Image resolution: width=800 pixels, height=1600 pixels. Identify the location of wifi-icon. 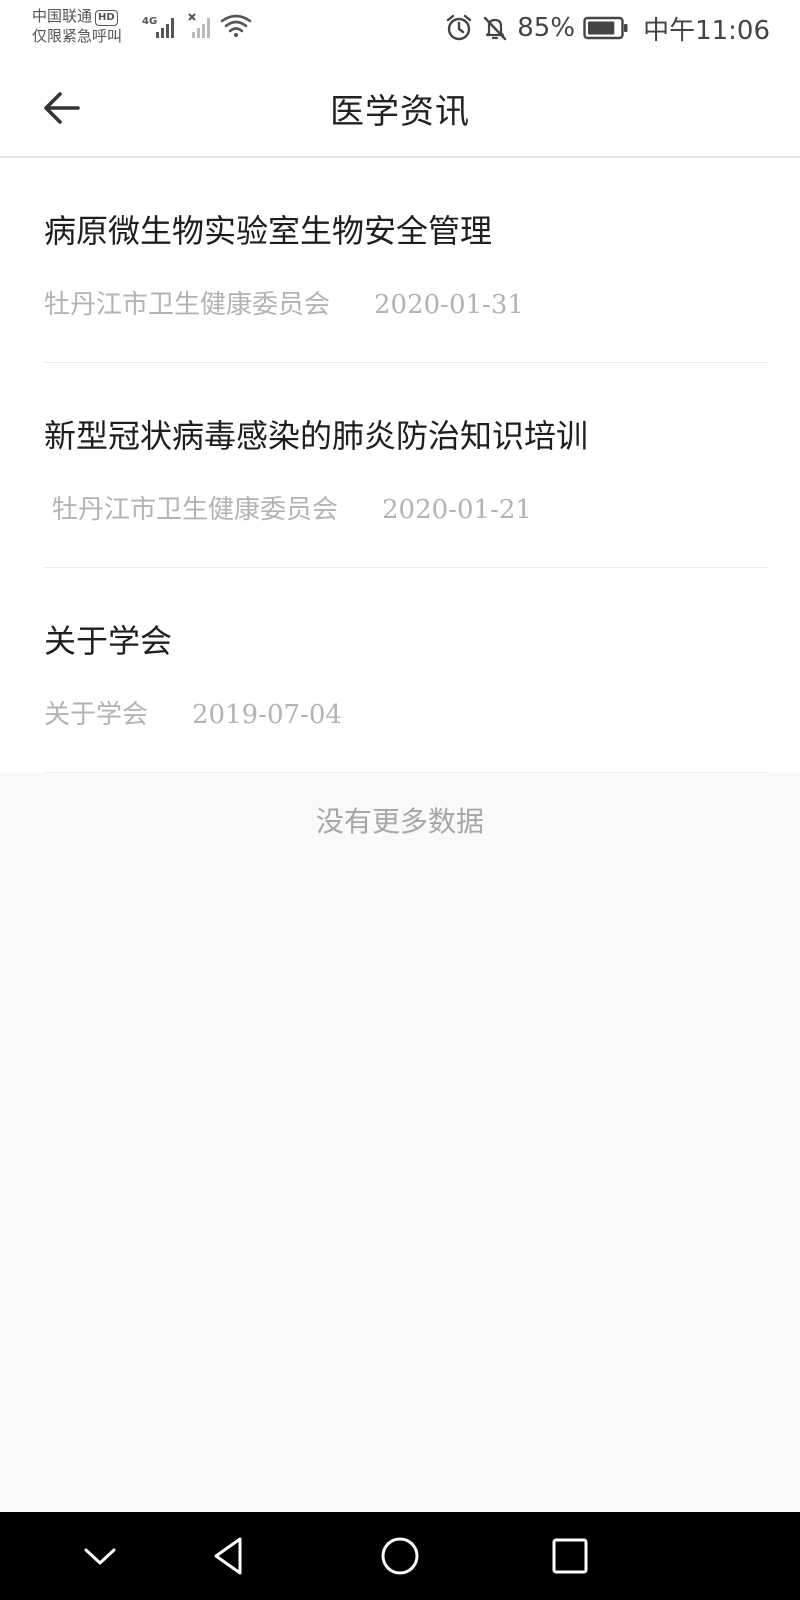
(236, 25).